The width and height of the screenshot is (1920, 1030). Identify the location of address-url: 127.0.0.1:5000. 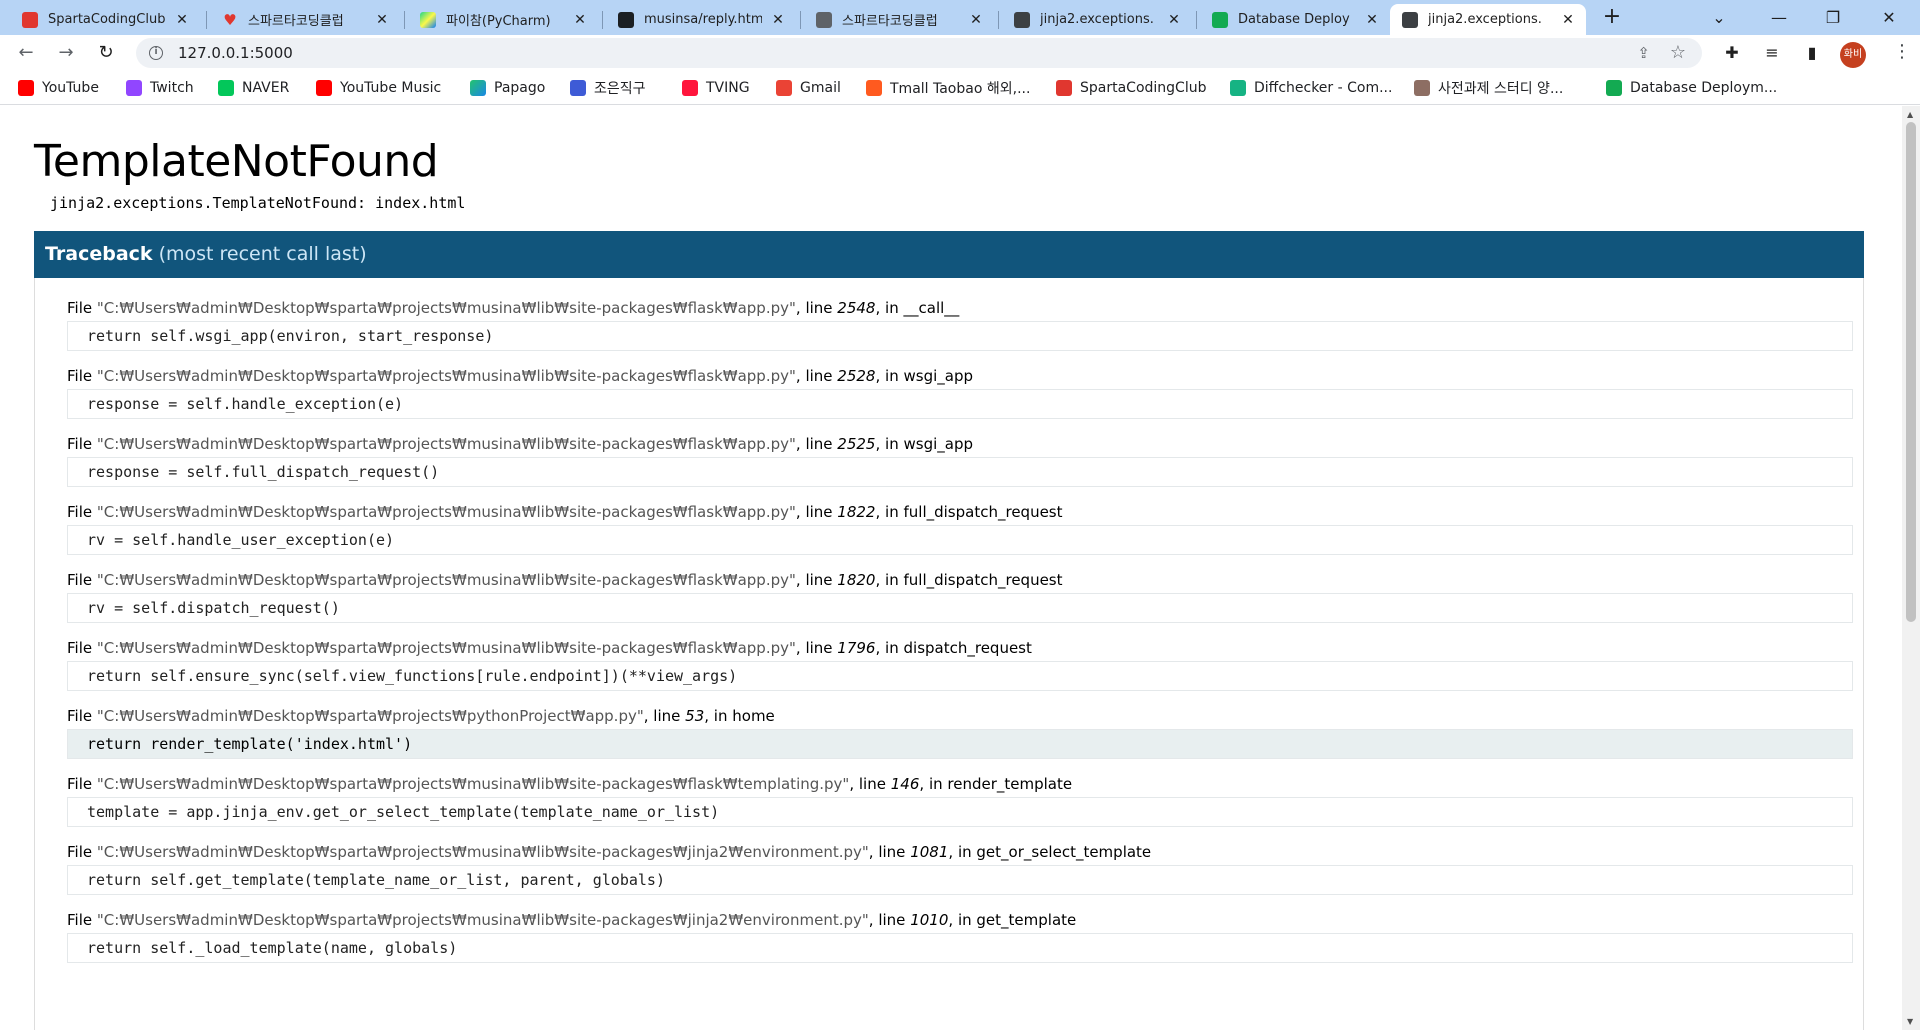
(235, 53).